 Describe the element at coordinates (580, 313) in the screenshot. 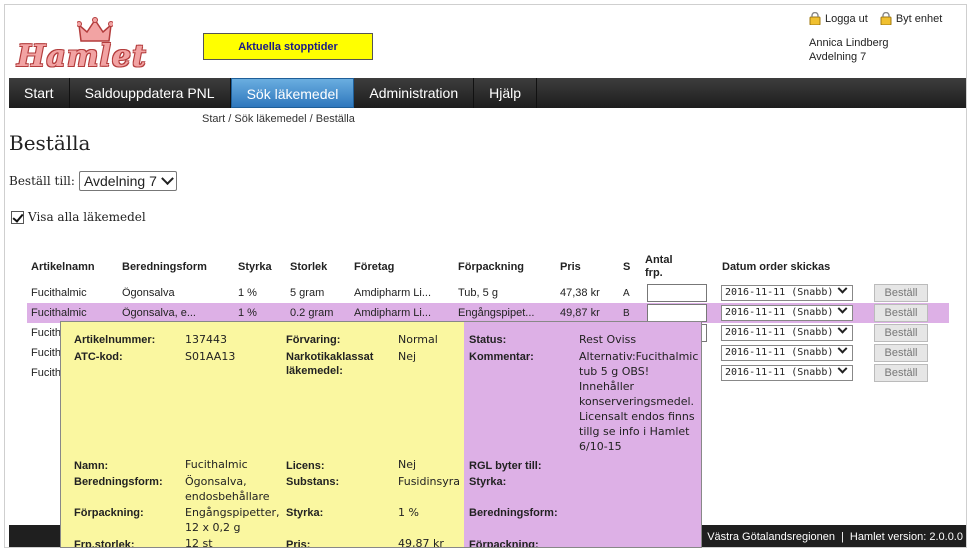

I see `row-price: 49,87 kr` at that location.